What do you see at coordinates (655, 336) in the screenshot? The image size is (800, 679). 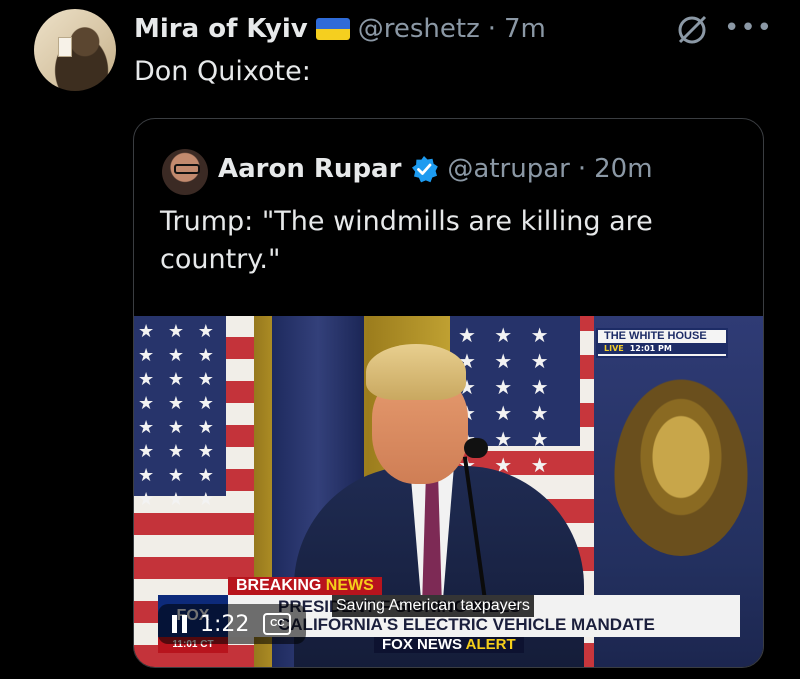 I see `network-logo-top: THE WHITE HOUSE` at bounding box center [655, 336].